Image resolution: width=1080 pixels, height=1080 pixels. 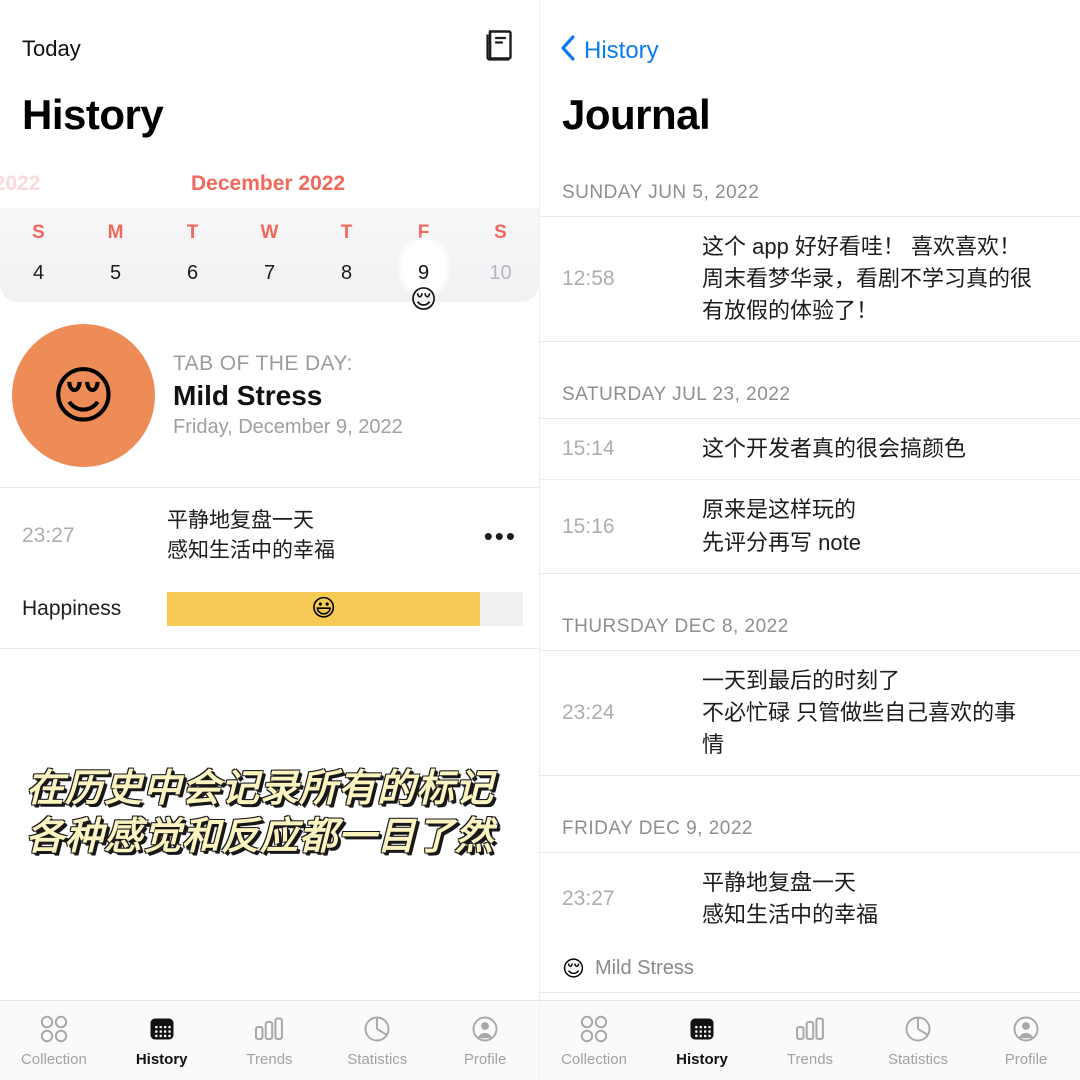 What do you see at coordinates (268, 183) in the screenshot?
I see `calendar-month-current: December 2022` at bounding box center [268, 183].